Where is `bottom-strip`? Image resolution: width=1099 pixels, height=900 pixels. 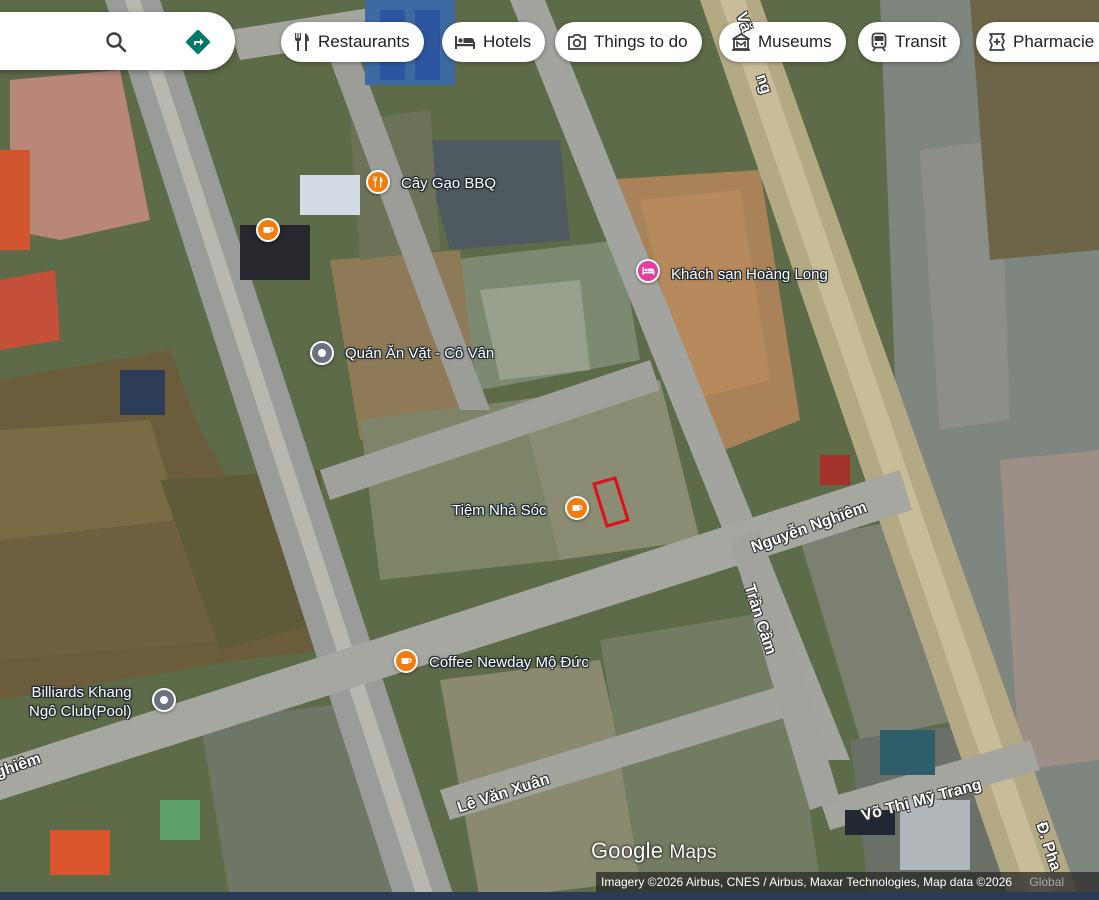 bottom-strip is located at coordinates (549, 896).